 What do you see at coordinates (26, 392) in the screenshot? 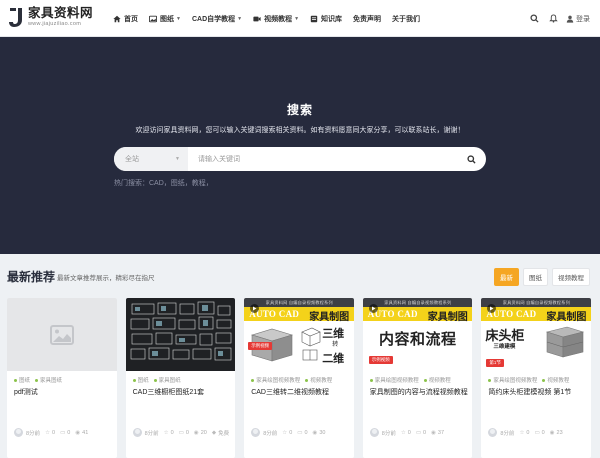
I see `post-title: pdf测试` at bounding box center [26, 392].